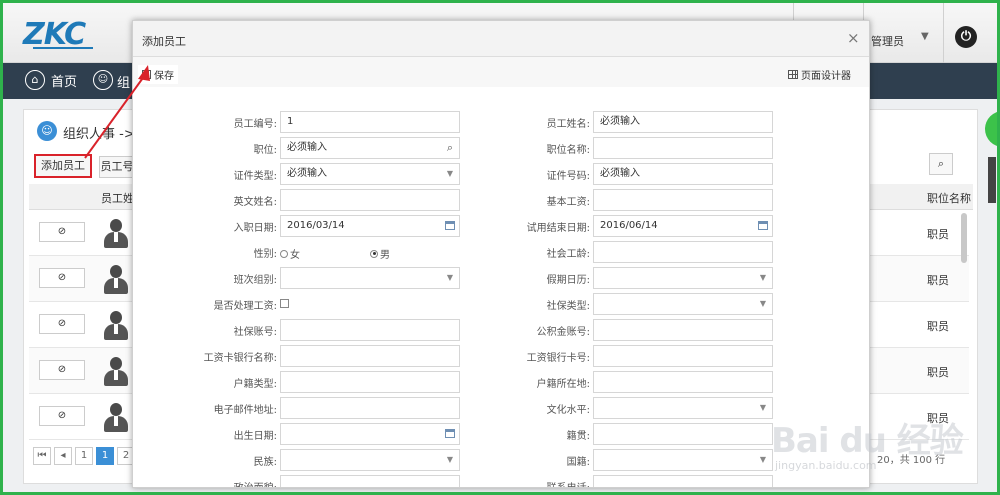 This screenshot has width=1000, height=495. What do you see at coordinates (366, 148) in the screenshot?
I see `field-row: 职位名称:` at bounding box center [366, 148].